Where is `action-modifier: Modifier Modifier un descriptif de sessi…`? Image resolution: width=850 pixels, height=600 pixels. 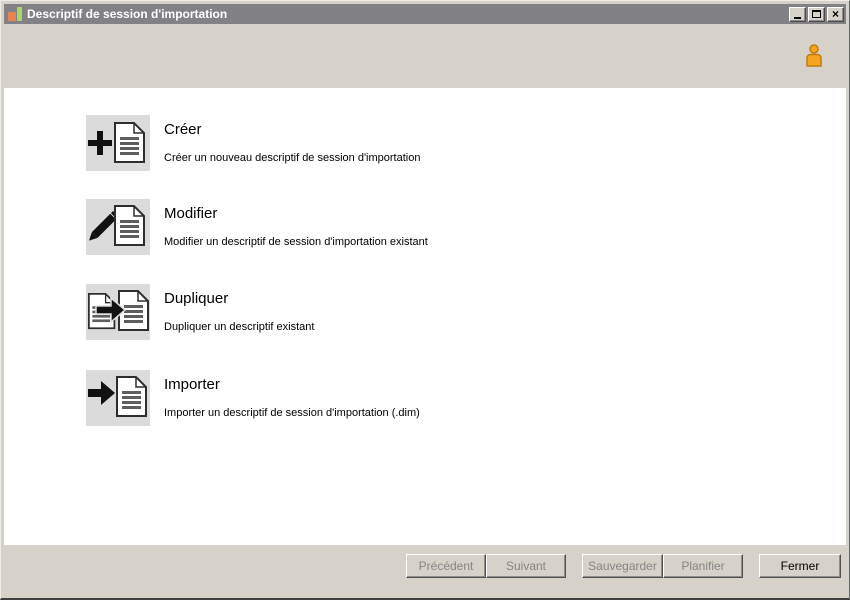 action-modifier: Modifier Modifier un descriptif de sessi… is located at coordinates (257, 227).